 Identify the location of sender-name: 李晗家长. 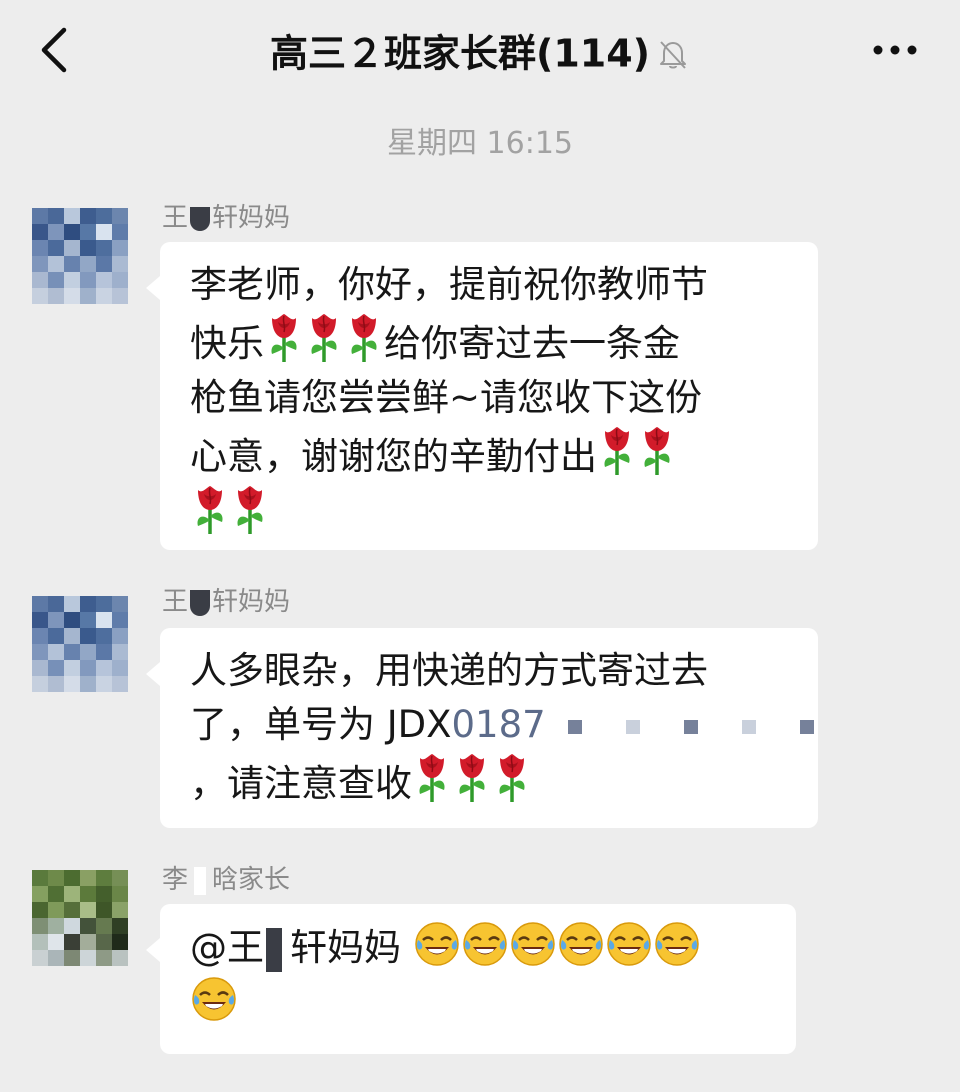
(226, 880).